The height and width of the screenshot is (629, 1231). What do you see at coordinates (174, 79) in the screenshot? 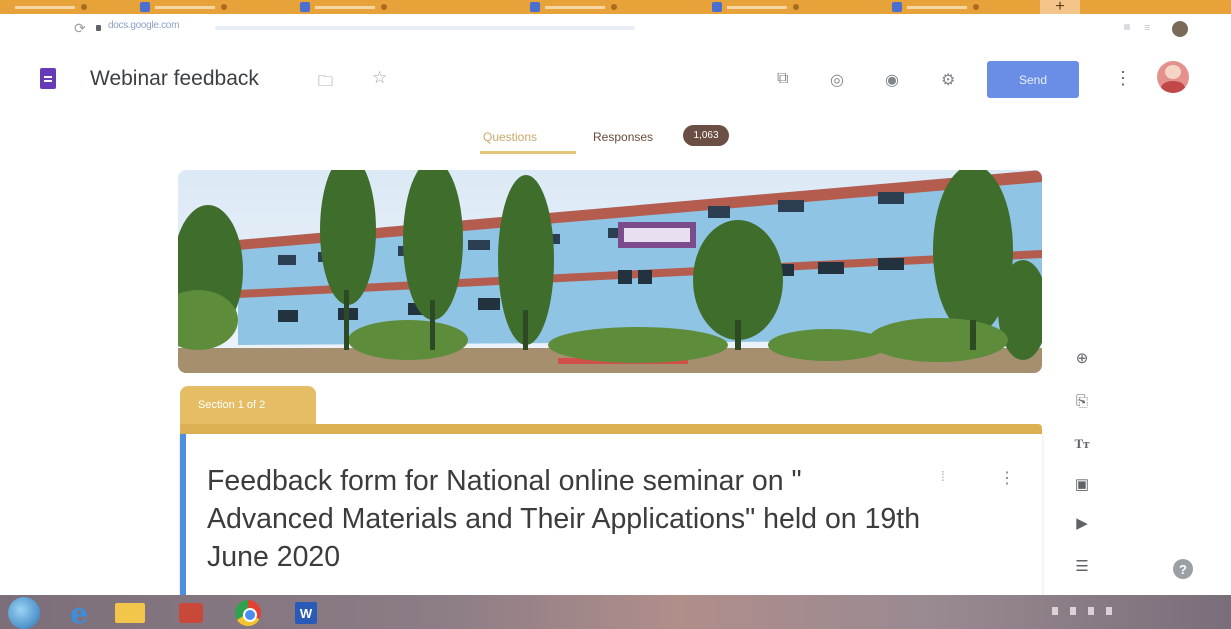
I see `form-name: Webinar feedback` at bounding box center [174, 79].